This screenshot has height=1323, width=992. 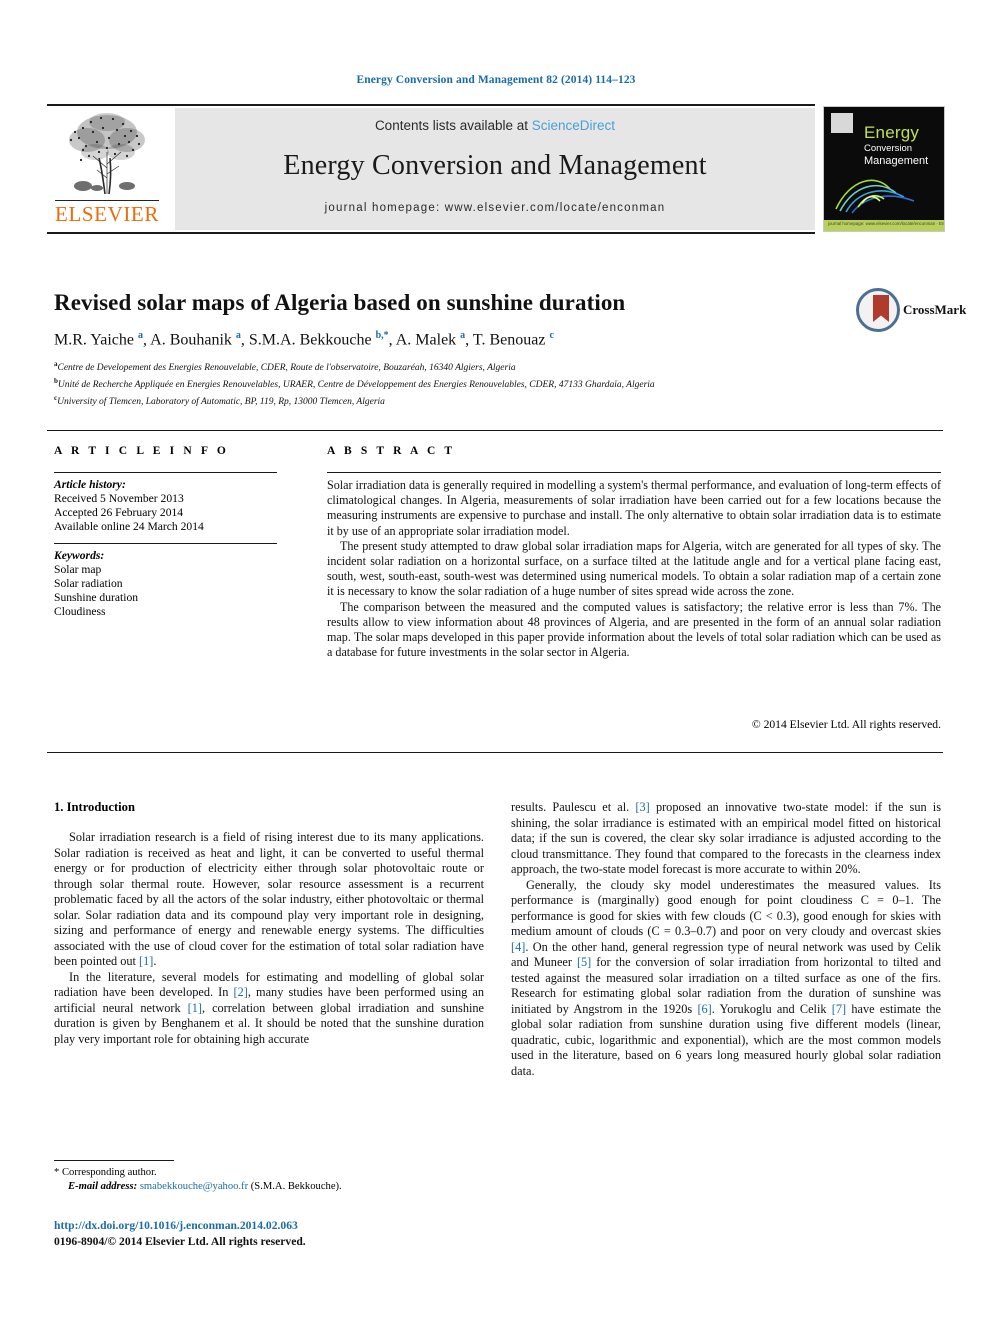 What do you see at coordinates (241, 992) in the screenshot?
I see `citation-ref: [2]` at bounding box center [241, 992].